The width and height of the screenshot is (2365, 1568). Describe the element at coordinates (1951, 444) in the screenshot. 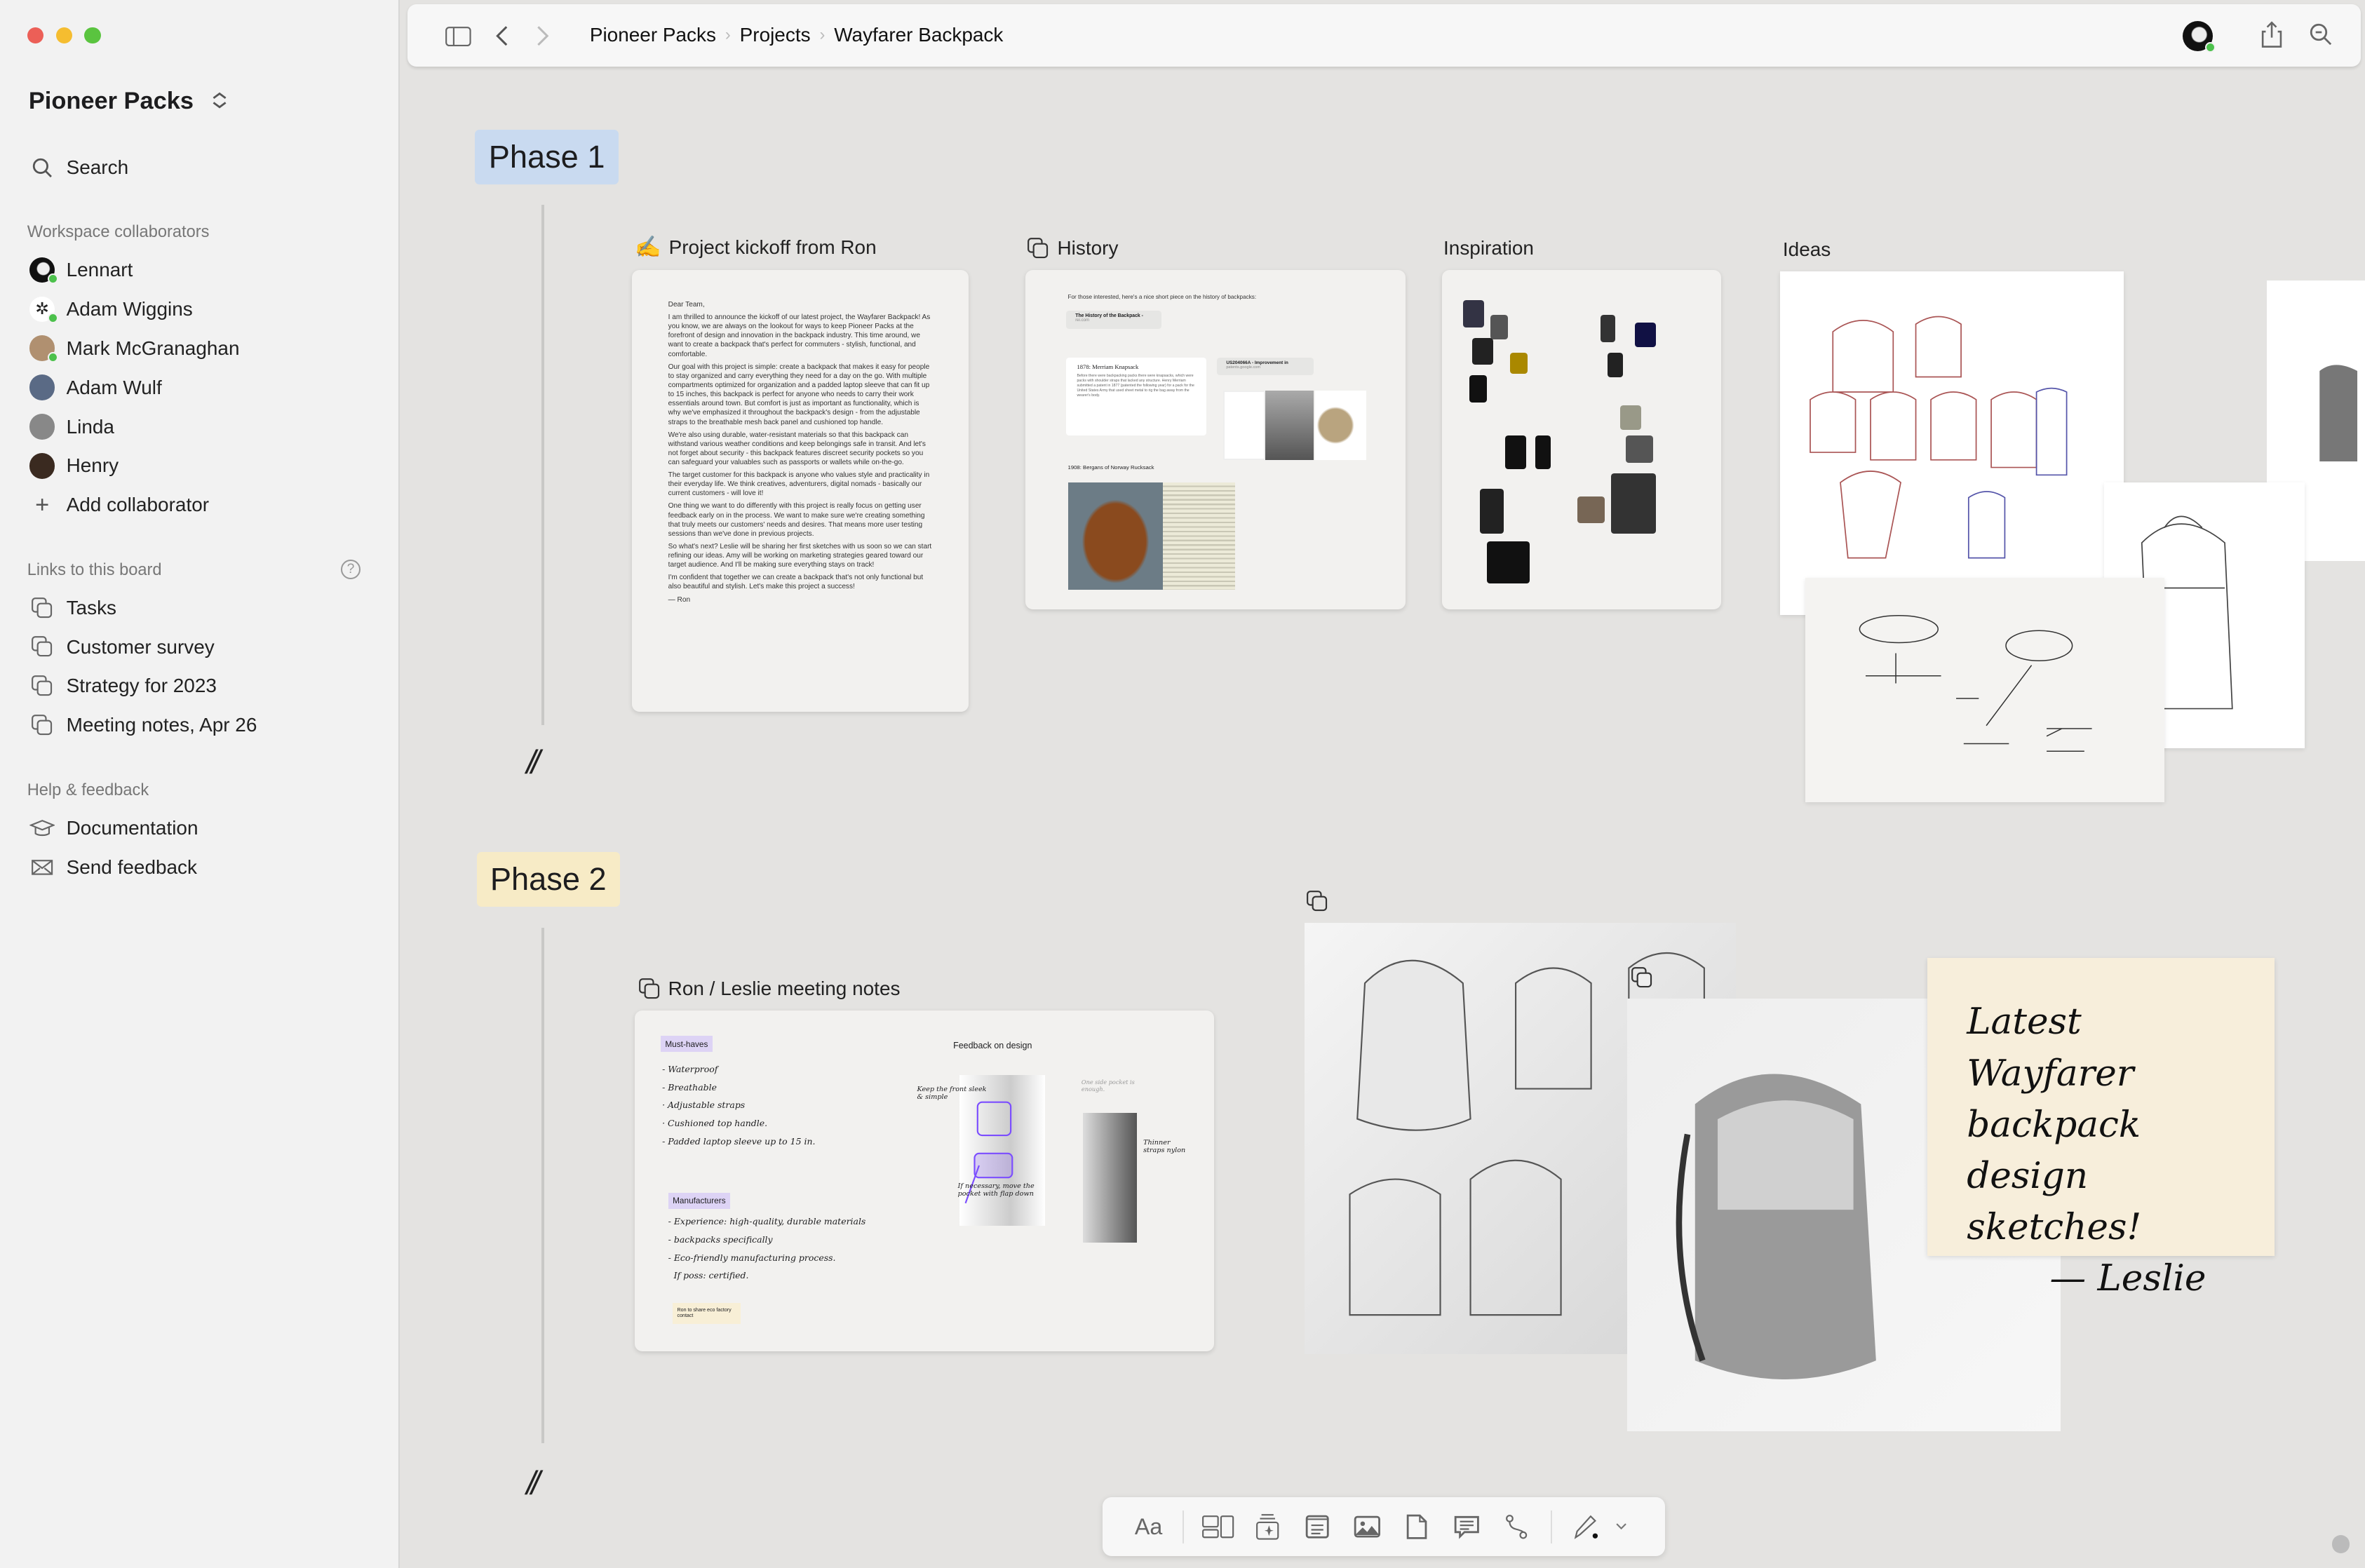

I see `backpack-sketch-image` at that location.